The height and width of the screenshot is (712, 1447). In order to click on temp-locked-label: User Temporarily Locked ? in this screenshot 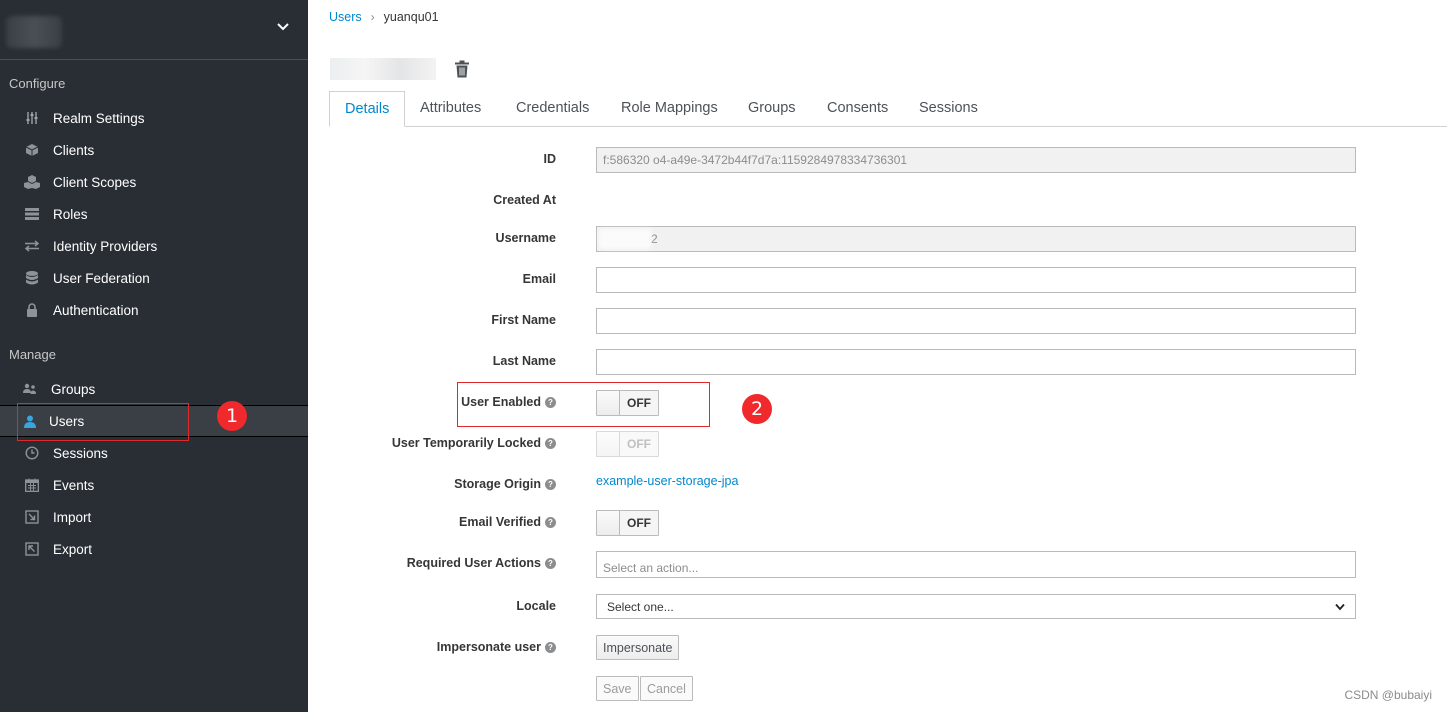, I will do `click(474, 443)`.